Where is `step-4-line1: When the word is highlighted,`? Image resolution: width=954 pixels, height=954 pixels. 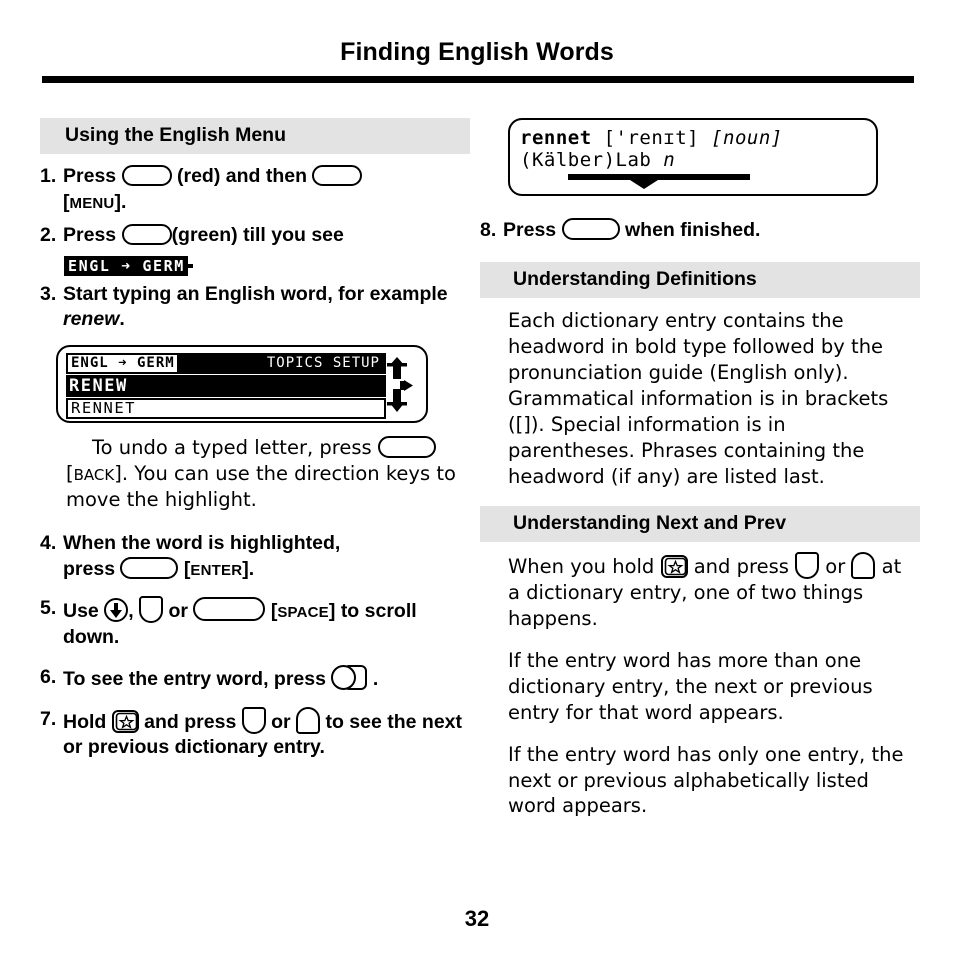
step-4-line1: When the word is highlighted, is located at coordinates (202, 542).